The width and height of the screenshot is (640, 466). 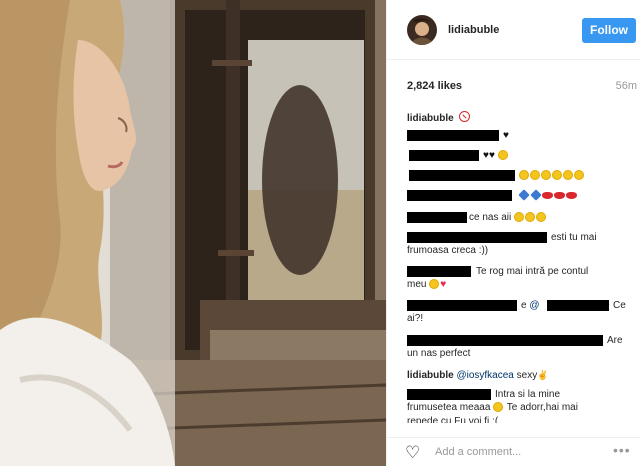 I want to click on likes-count: 2,824 likes, so click(x=434, y=86).